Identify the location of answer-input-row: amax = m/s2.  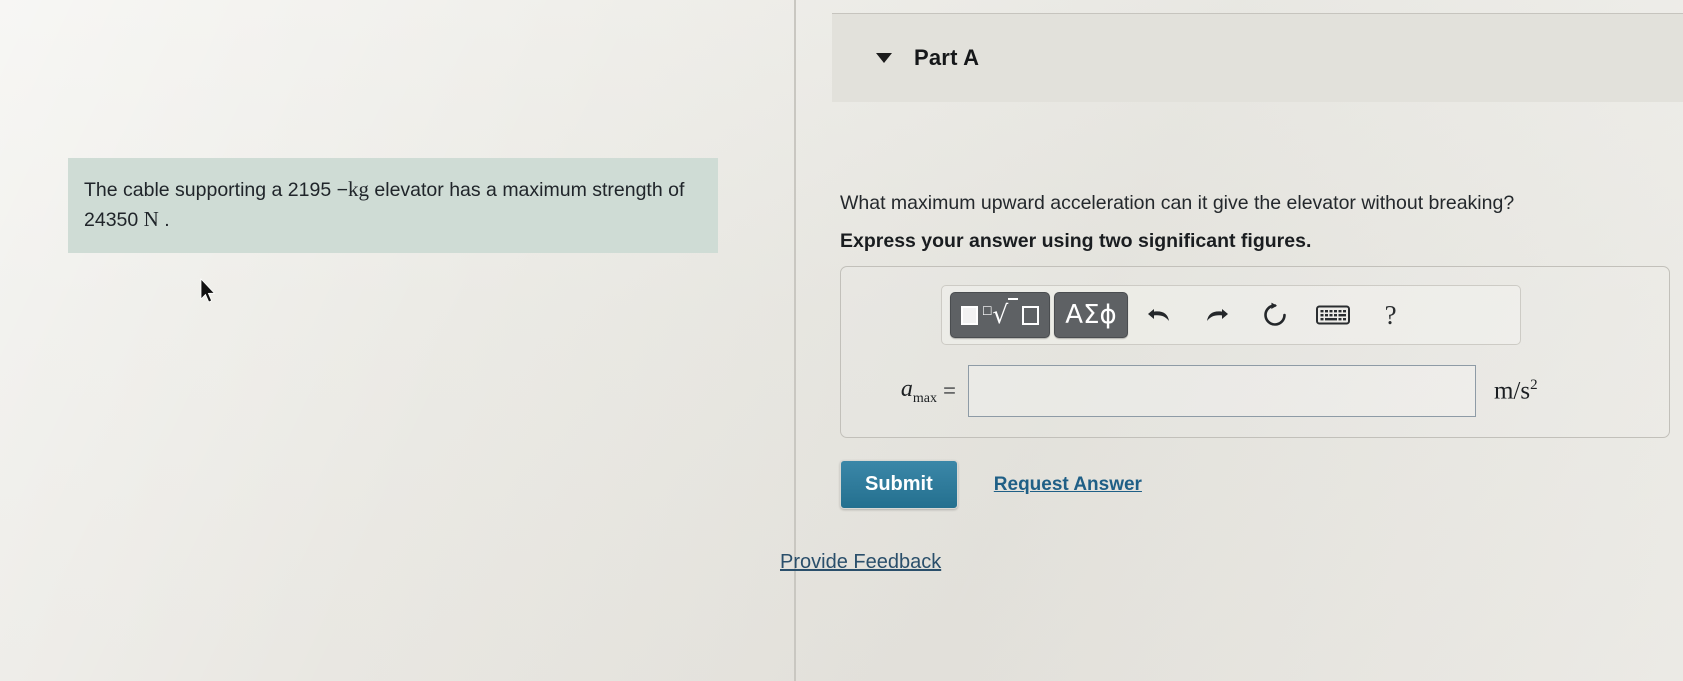
(1257, 391).